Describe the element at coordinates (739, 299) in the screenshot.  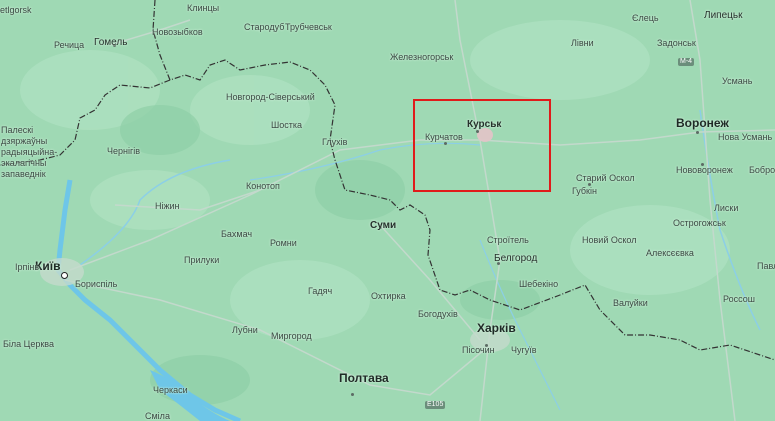
I see `rossosh-label: Россош` at that location.